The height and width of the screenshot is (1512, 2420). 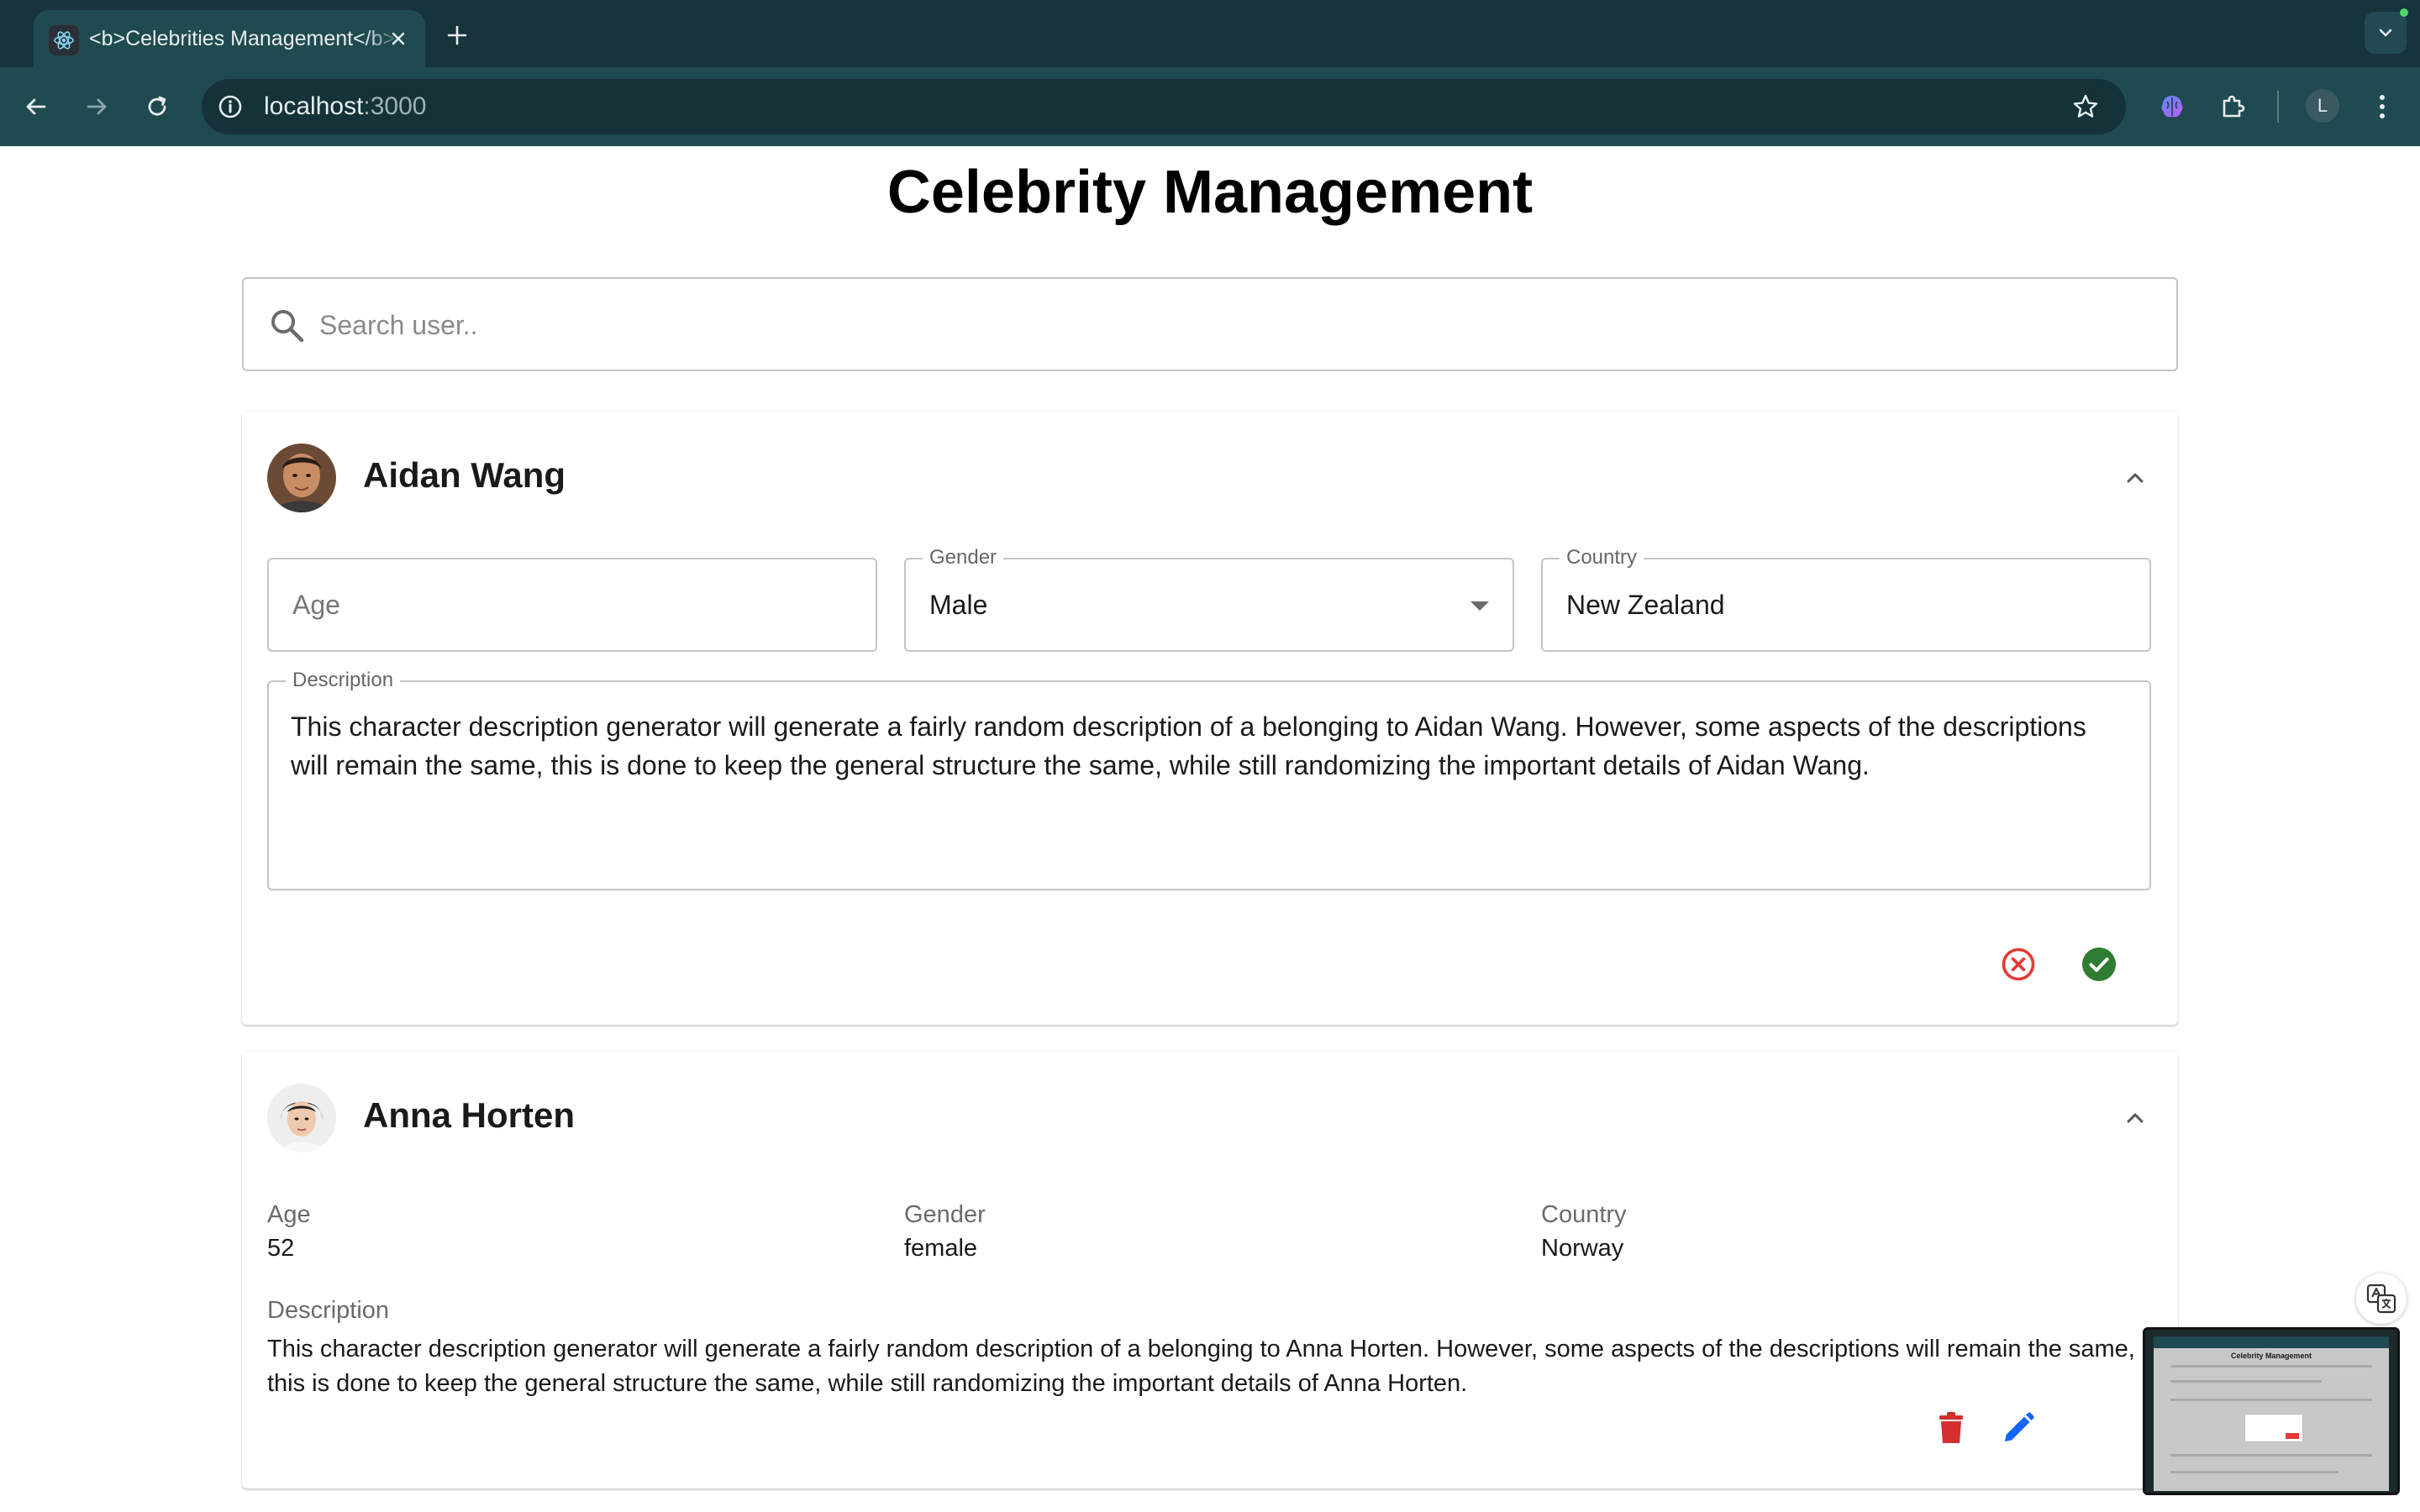 I want to click on country-value: New Zealand, so click(x=1646, y=605).